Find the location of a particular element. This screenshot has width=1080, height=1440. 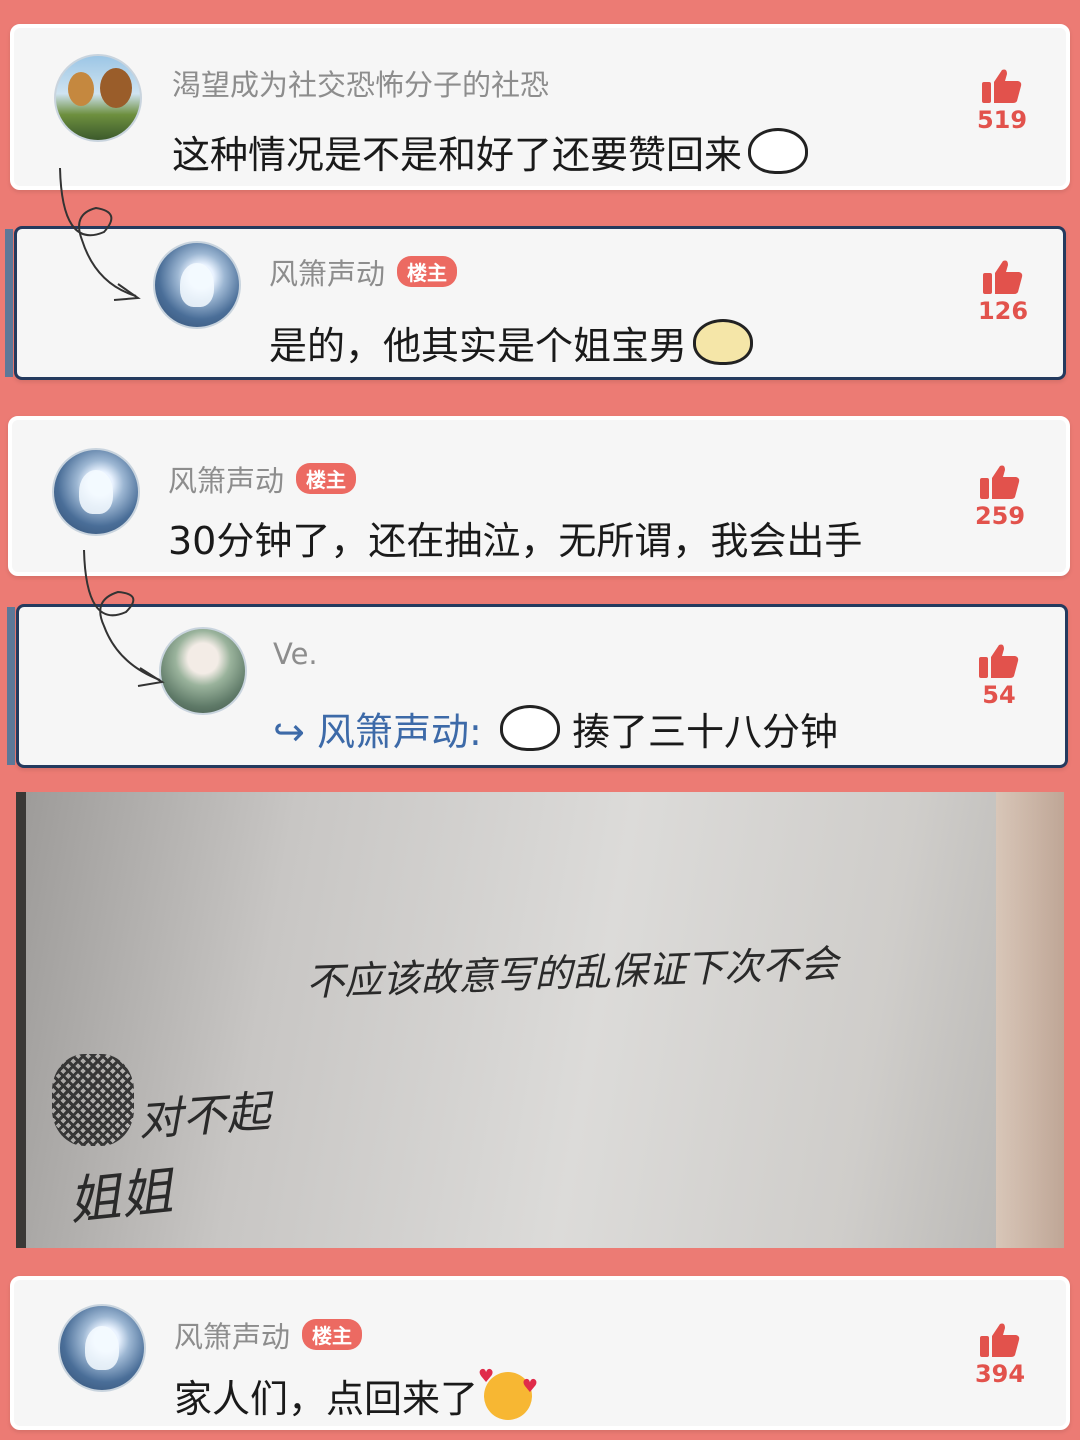

like-button: 394 is located at coordinates (1000, 1355).